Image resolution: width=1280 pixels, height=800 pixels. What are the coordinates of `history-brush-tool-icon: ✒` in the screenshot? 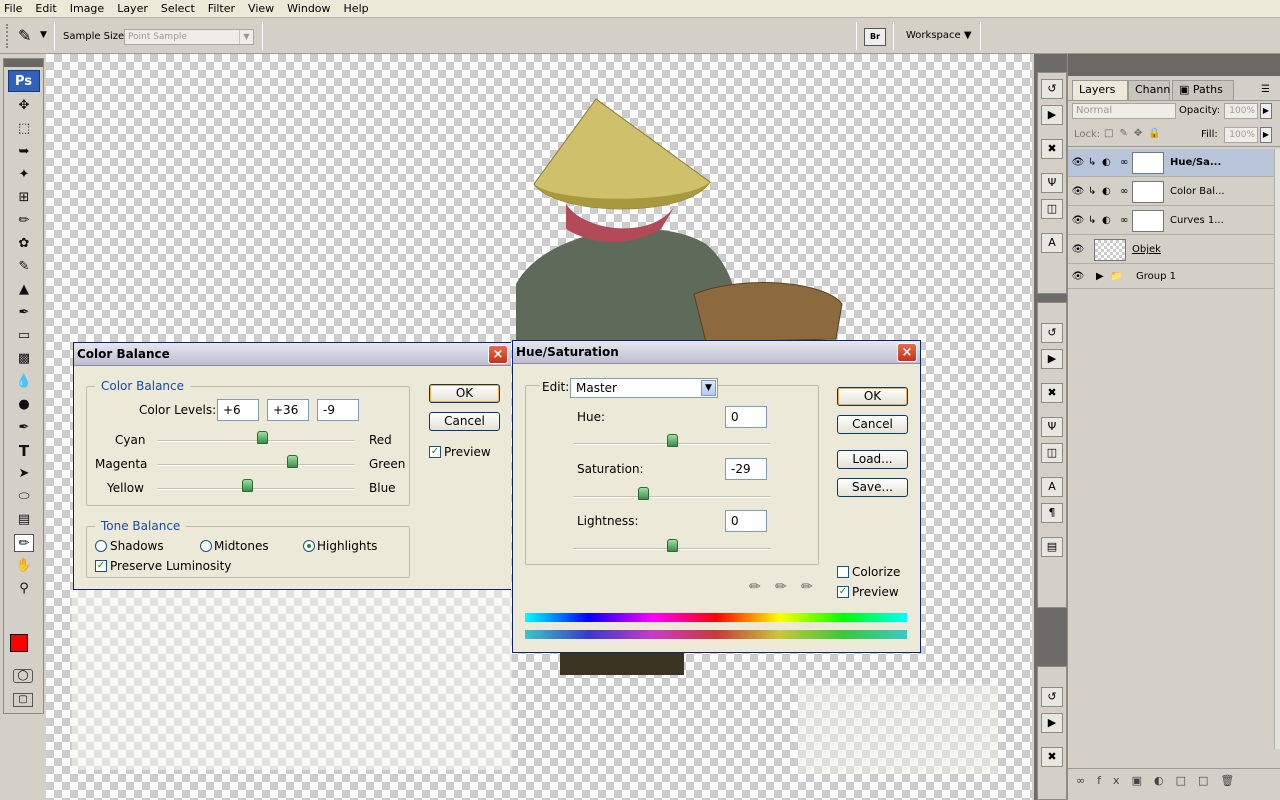 It's located at (24, 313).